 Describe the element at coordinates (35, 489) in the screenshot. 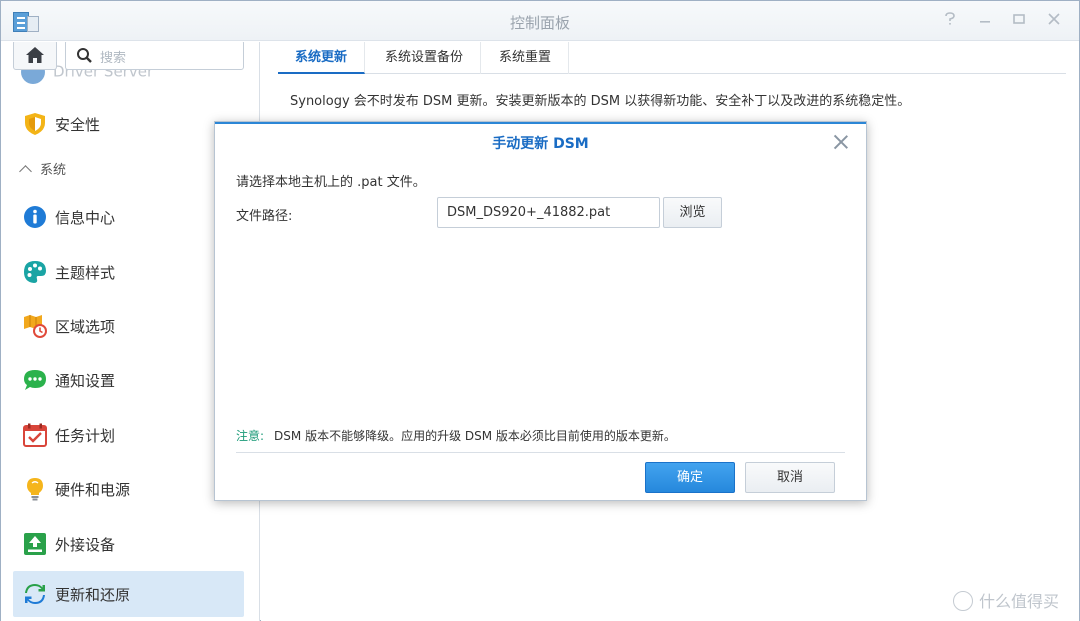

I see `lightbulb-icon` at that location.